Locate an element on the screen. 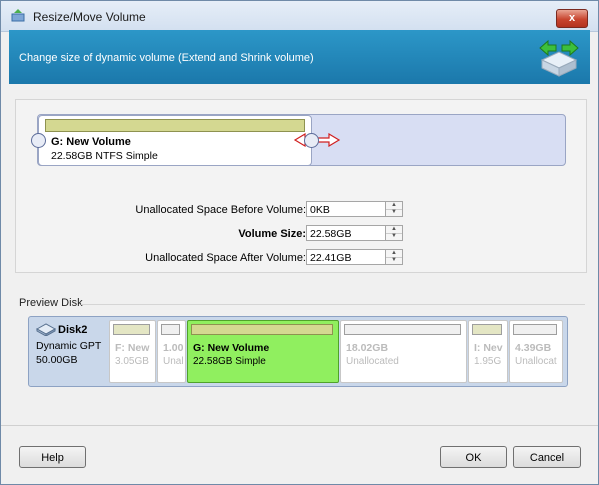 The width and height of the screenshot is (599, 485). partition-info: Unallocated is located at coordinates (372, 361).